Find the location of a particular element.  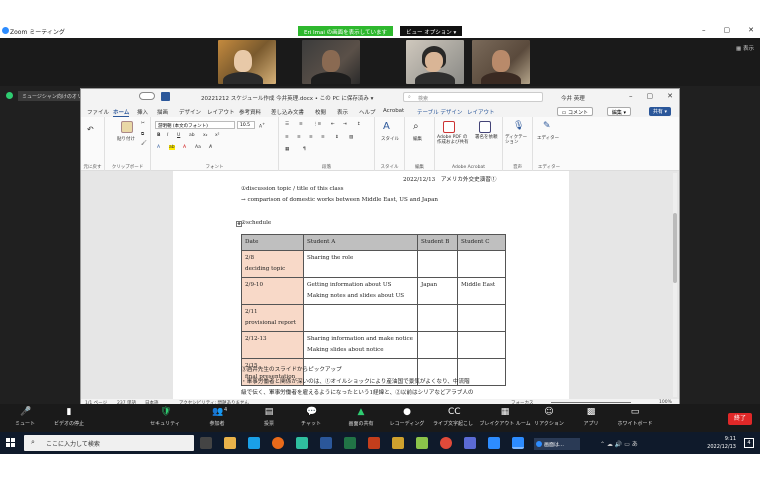

styles-icon: A is located at coordinates (386, 126).